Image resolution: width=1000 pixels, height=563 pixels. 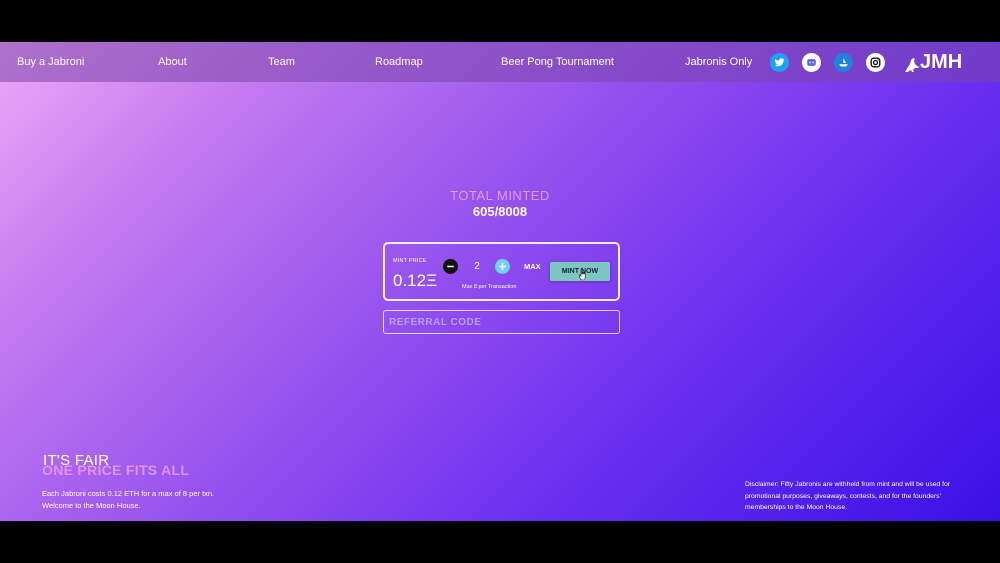 What do you see at coordinates (477, 266) in the screenshot?
I see `quantity-value: 2` at bounding box center [477, 266].